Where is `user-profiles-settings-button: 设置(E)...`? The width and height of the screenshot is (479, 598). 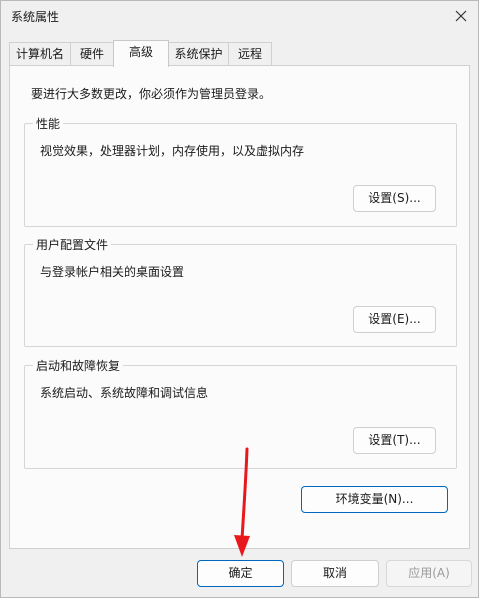
user-profiles-settings-button: 设置(E)... is located at coordinates (394, 319).